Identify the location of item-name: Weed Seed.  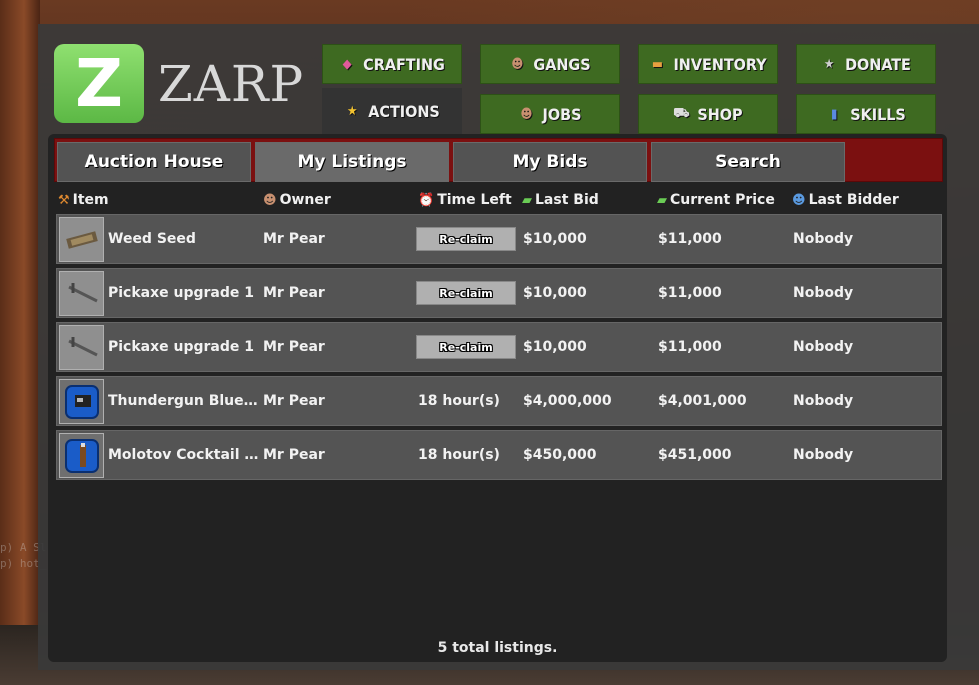
(152, 239).